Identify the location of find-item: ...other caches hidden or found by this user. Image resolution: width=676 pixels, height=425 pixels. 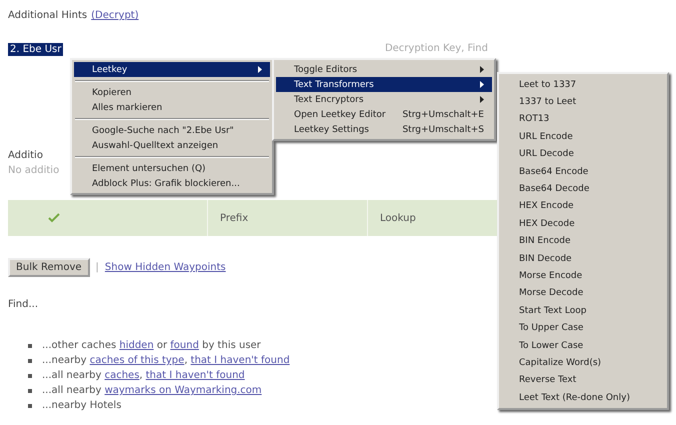
(151, 345).